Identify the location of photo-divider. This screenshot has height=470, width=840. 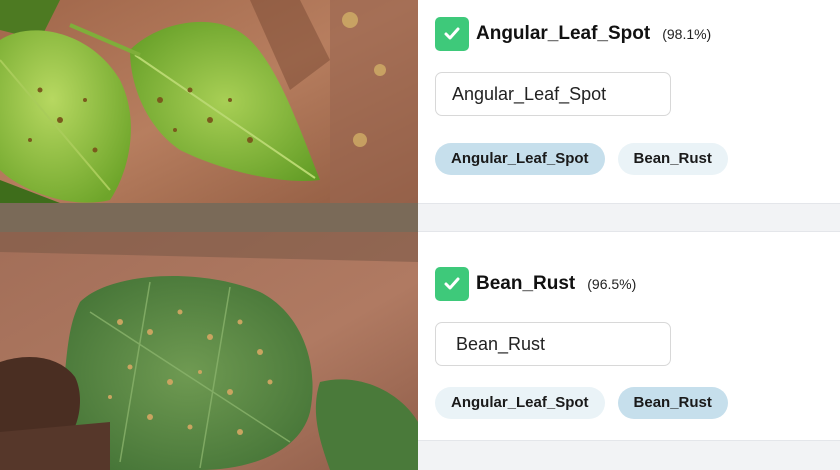
(209, 217).